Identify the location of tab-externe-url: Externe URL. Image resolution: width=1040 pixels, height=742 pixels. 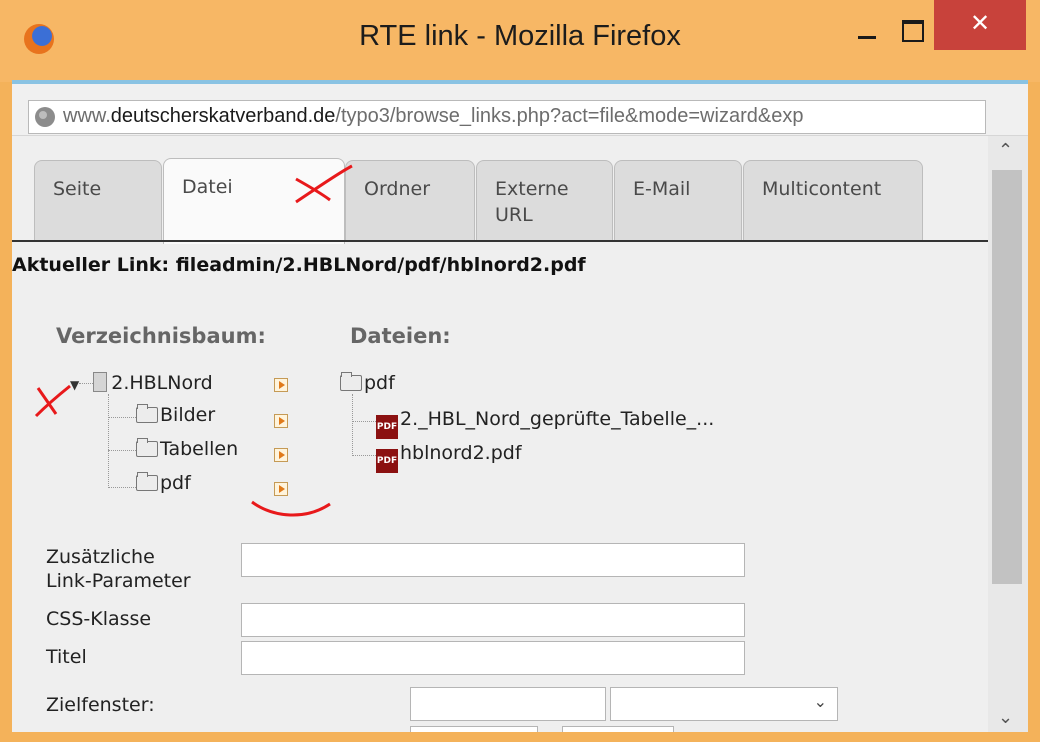
(544, 201).